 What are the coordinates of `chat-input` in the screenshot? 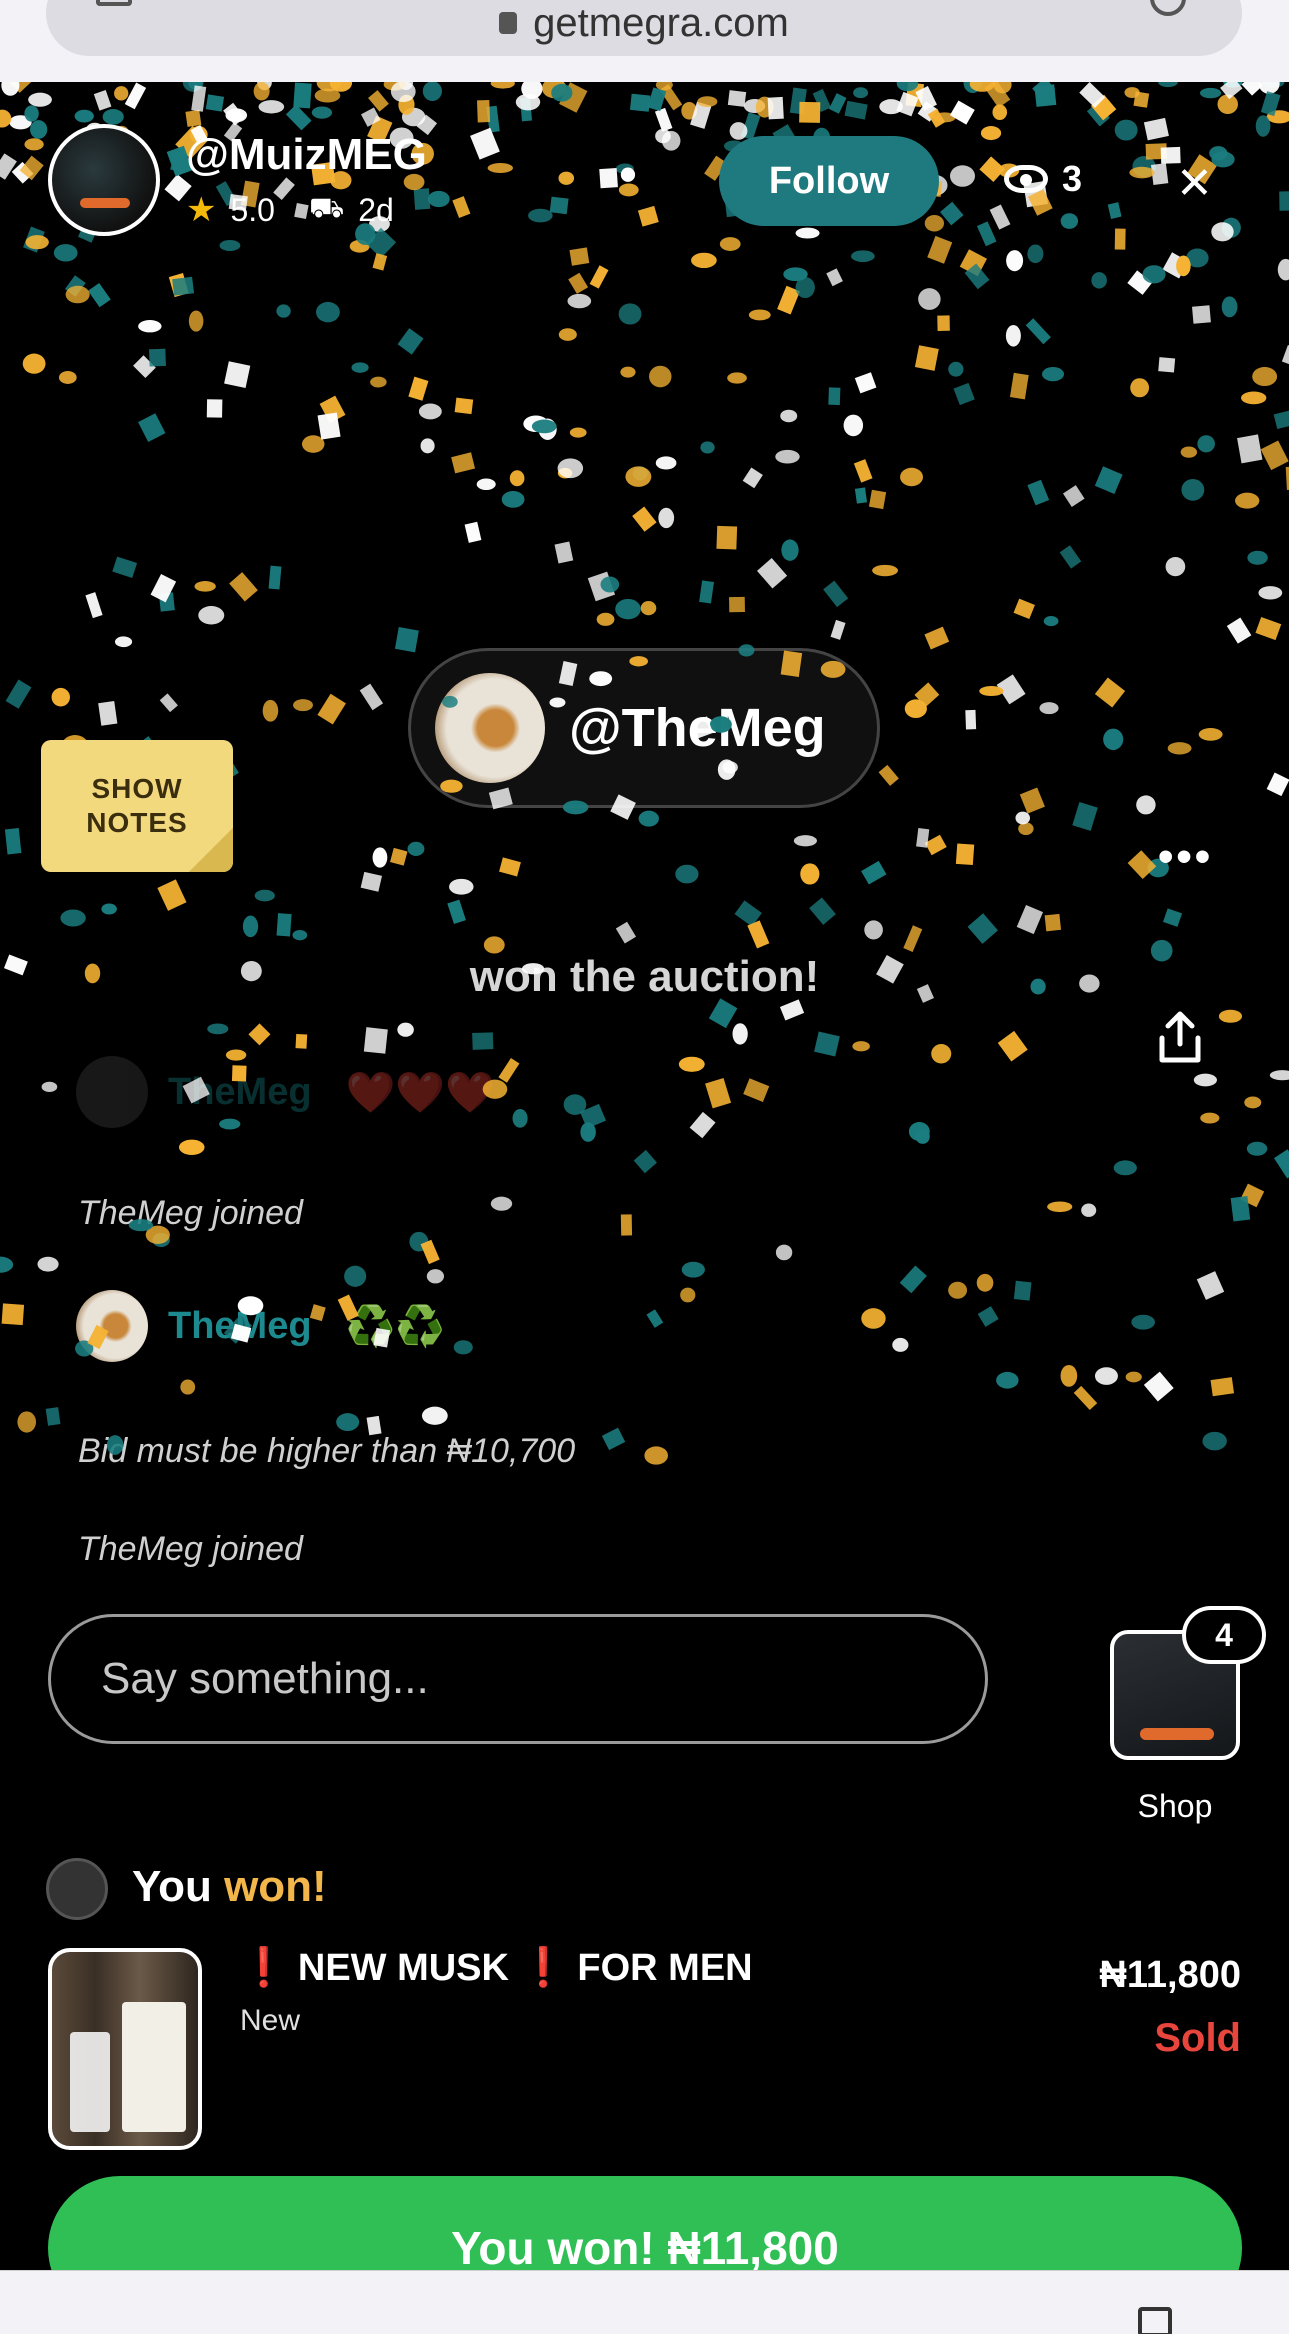 It's located at (518, 1679).